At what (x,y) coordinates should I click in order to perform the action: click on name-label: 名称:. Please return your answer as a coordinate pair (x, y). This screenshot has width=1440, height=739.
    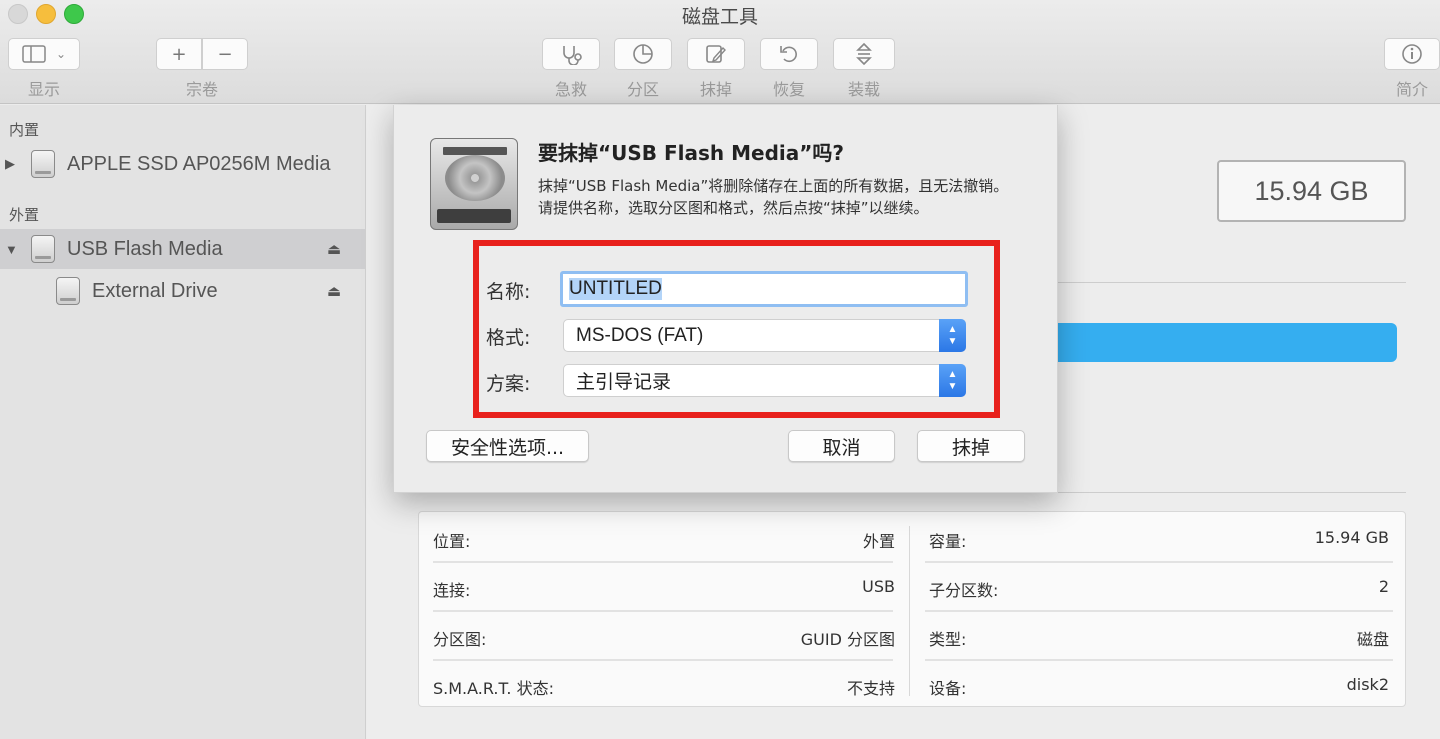
    Looking at the image, I should click on (508, 292).